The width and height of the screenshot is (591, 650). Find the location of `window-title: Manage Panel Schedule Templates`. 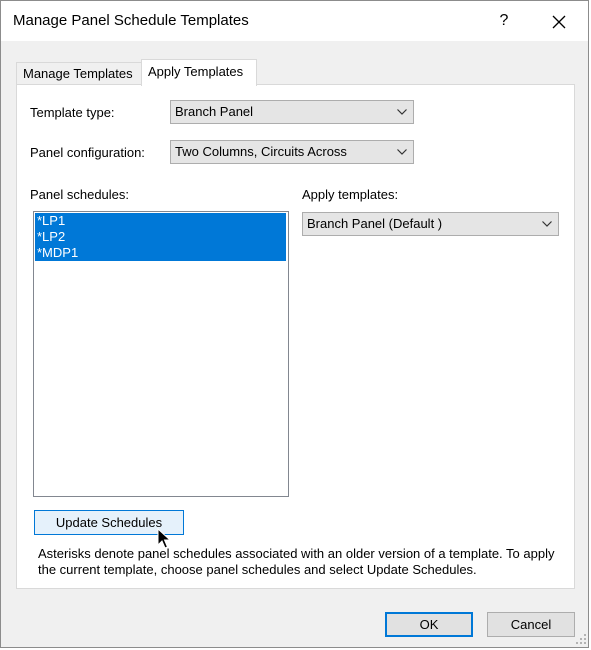

window-title: Manage Panel Schedule Templates is located at coordinates (131, 20).